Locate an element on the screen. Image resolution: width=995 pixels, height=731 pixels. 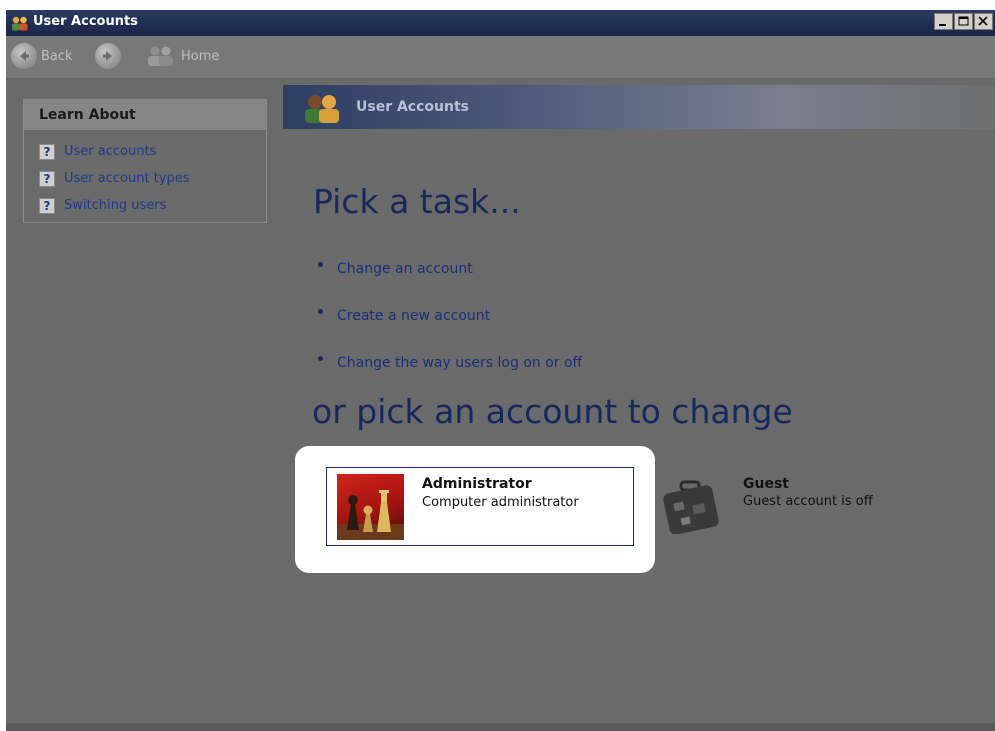
home-users-icon is located at coordinates (160, 56).